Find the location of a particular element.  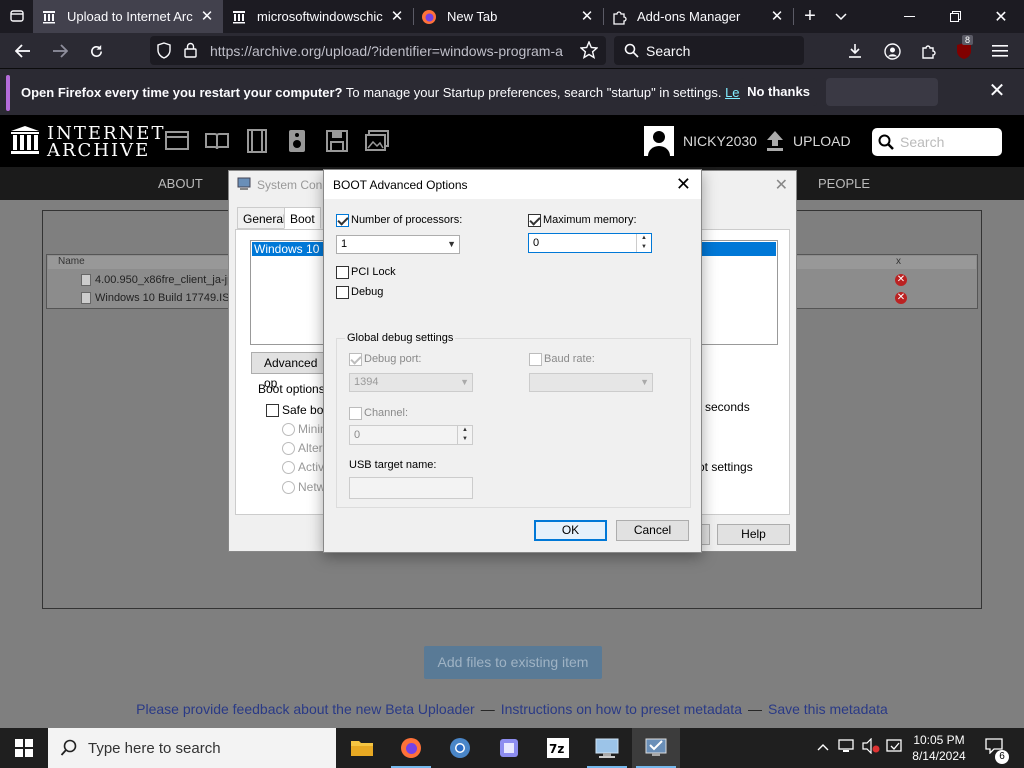

number-of-processors-select: 1 ▼ is located at coordinates (398, 244).